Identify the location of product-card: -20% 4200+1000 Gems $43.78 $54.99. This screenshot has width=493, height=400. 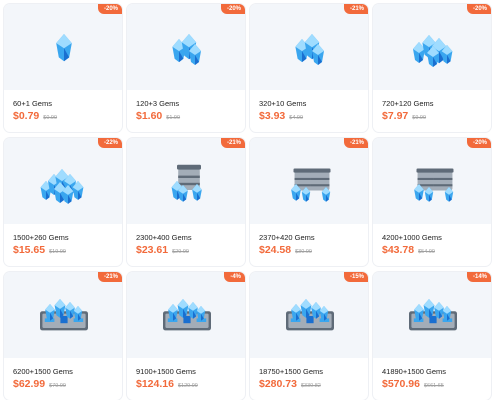
(432, 202).